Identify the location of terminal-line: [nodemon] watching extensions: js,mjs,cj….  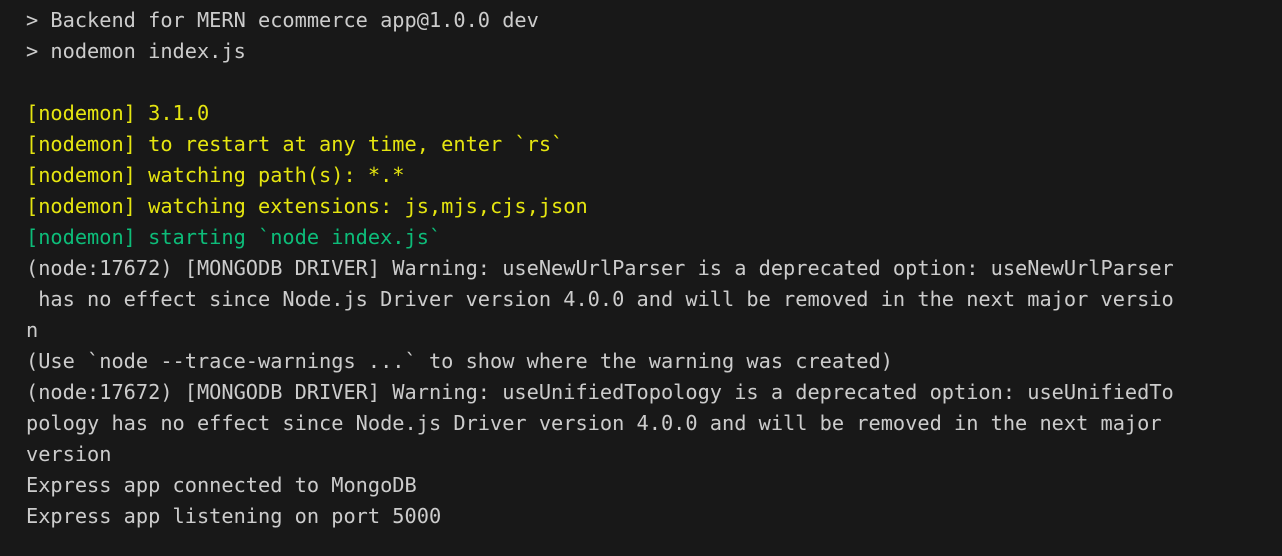
(307, 206).